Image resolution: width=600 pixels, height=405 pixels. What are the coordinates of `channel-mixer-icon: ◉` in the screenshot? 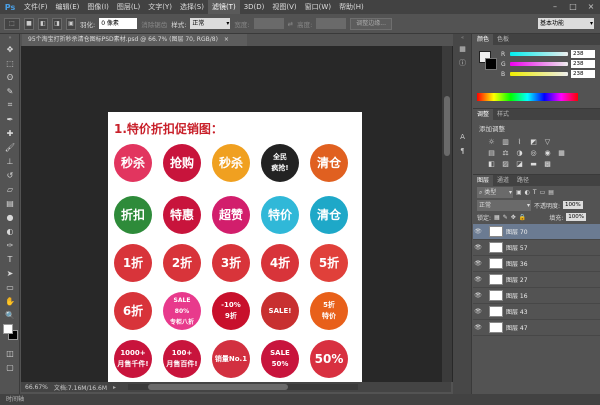 It's located at (547, 153).